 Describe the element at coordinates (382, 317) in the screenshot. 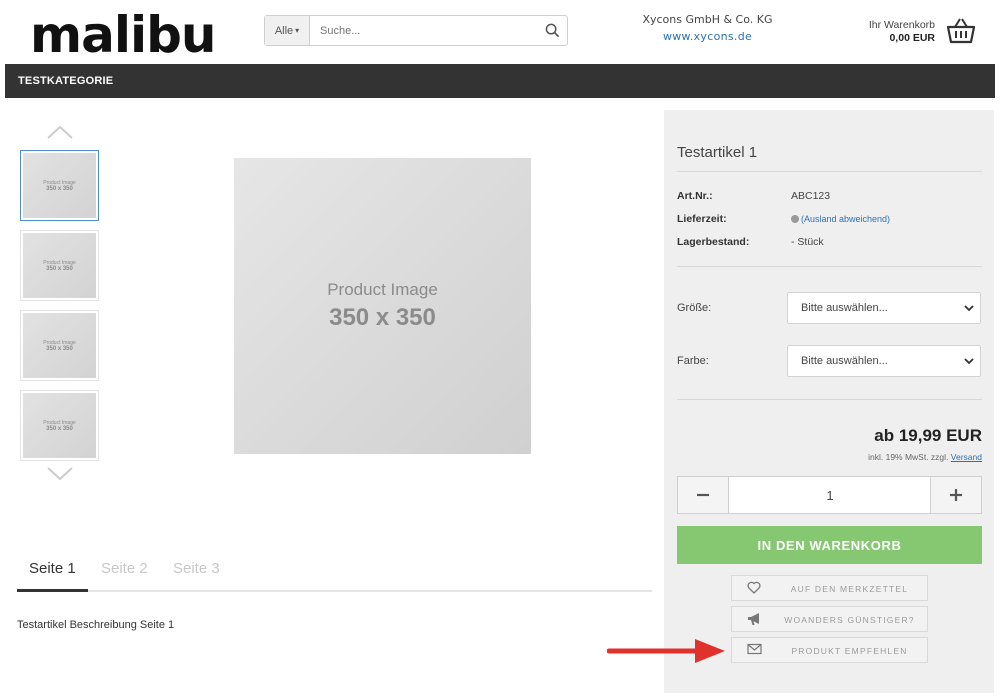

I see `main-image-size: 350 x 350` at that location.